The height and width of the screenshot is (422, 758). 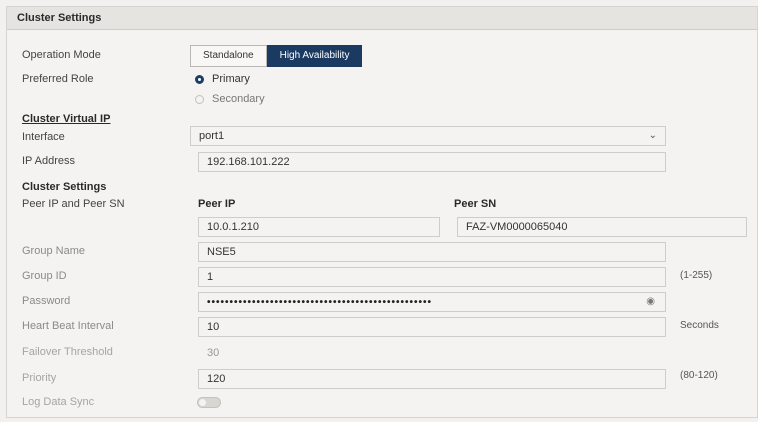 I want to click on high-availability-button: High Availability, so click(x=314, y=56).